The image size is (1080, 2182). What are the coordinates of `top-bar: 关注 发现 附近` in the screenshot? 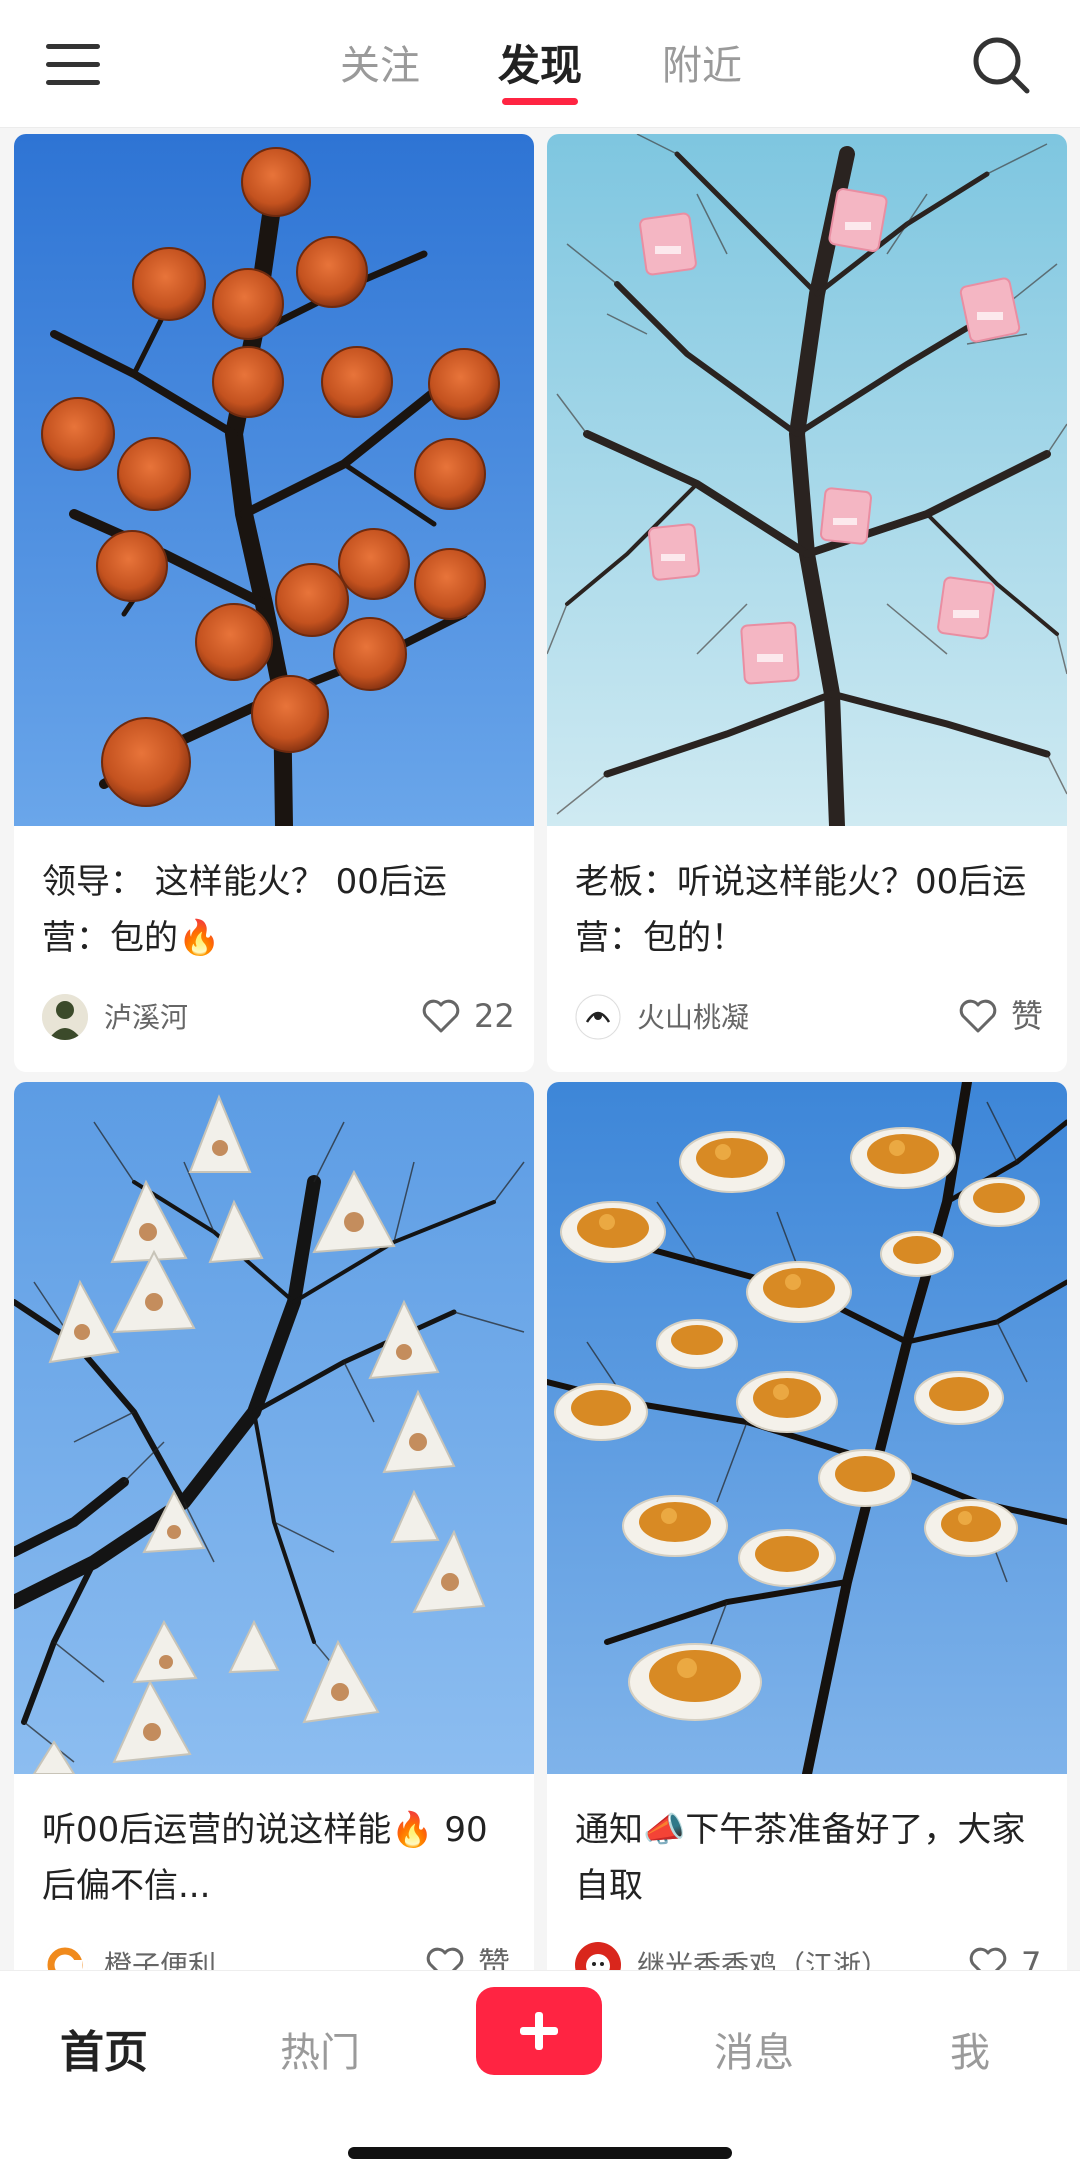 It's located at (540, 64).